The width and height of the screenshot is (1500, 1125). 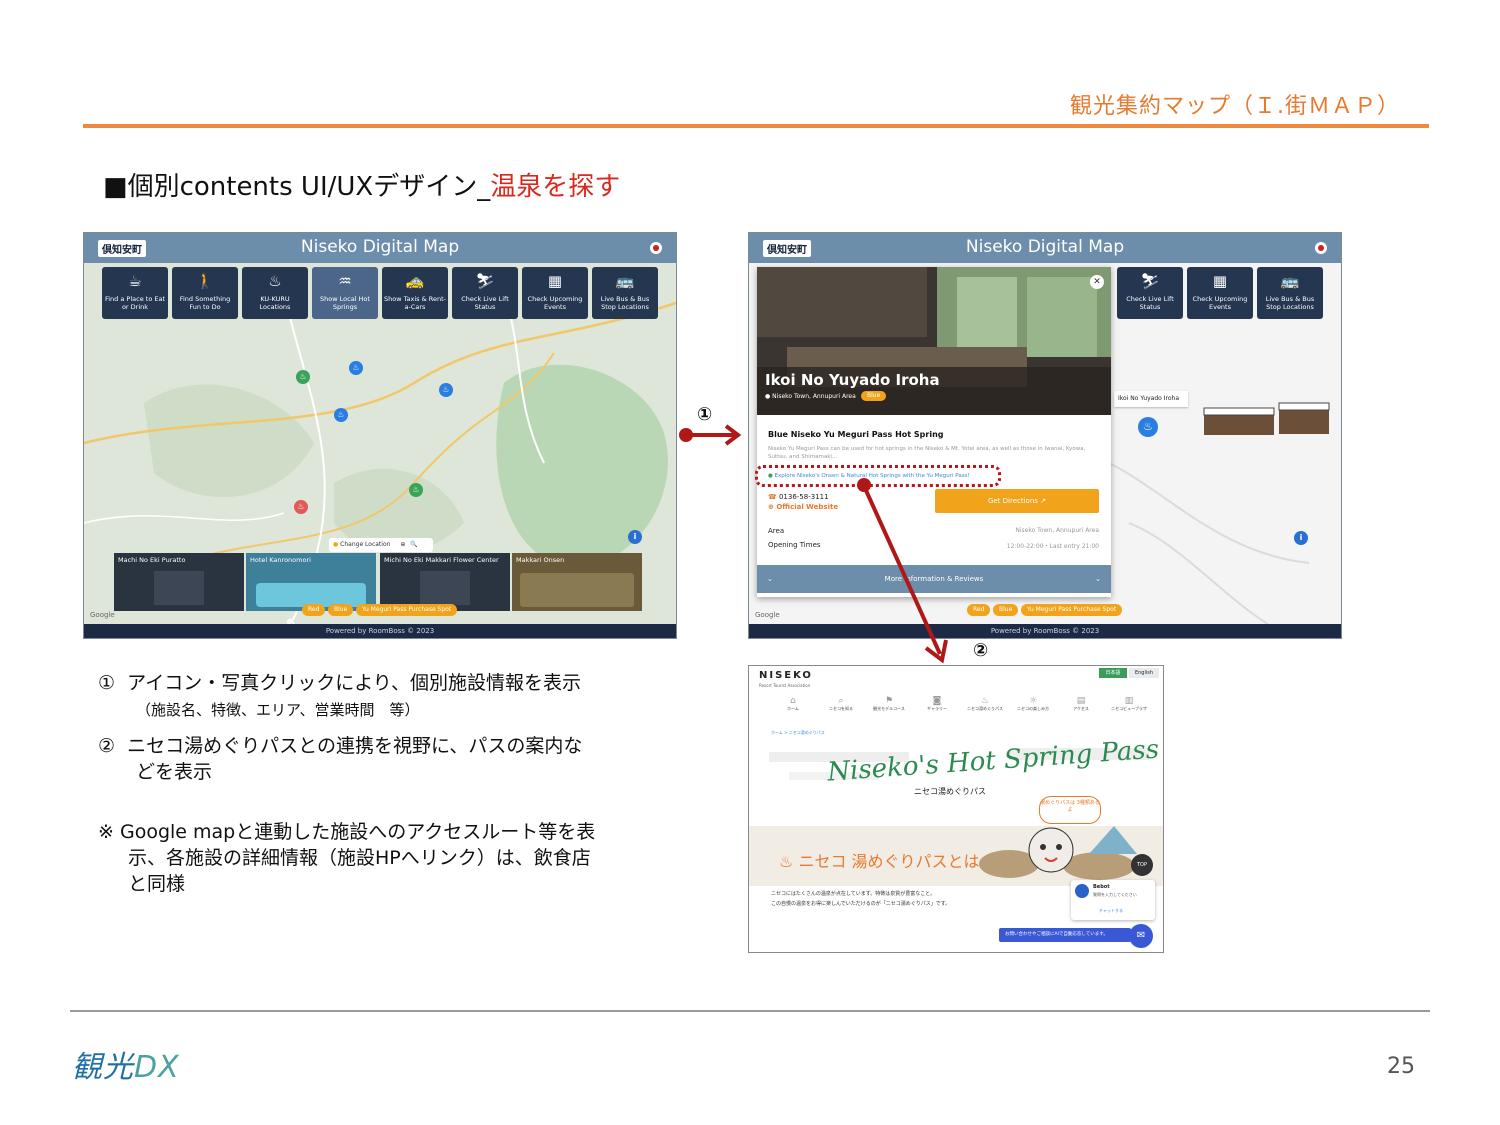 I want to click on skier-icon: ⛷, so click(x=1150, y=281).